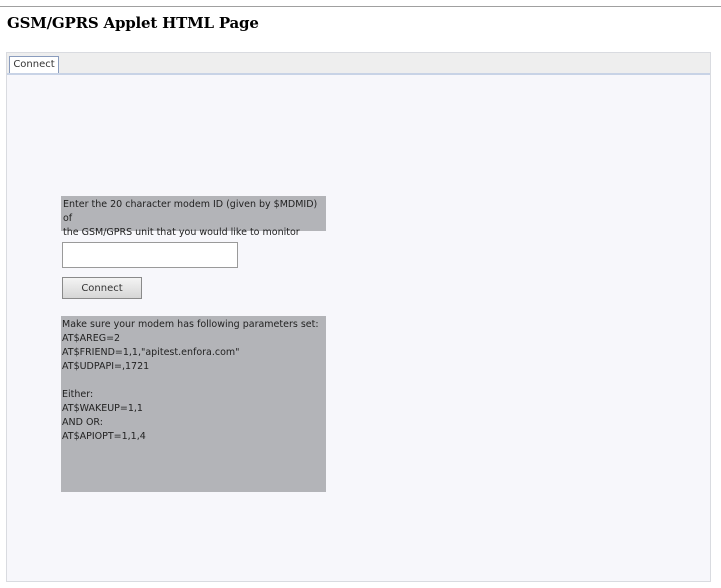 This screenshot has width=721, height=588. I want to click on modem-id-input, so click(150, 255).